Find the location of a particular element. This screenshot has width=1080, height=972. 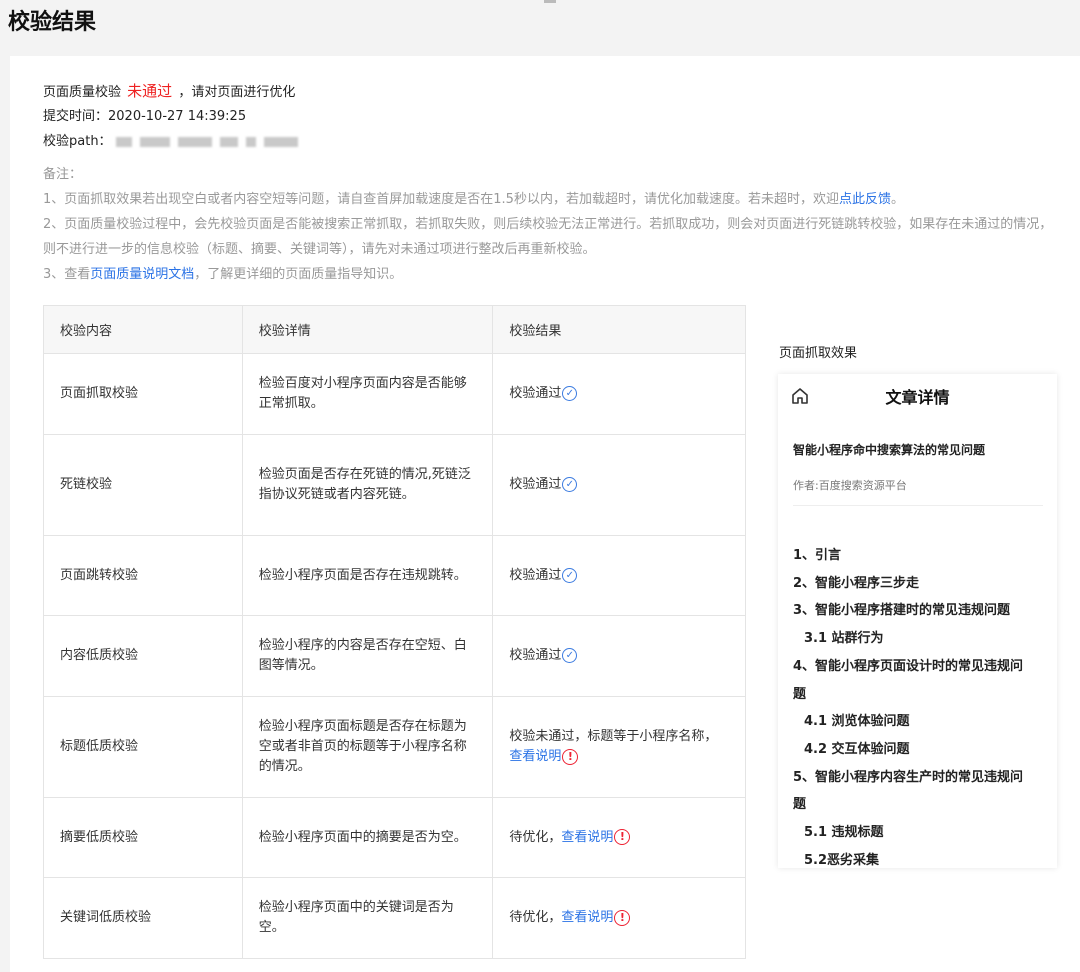

status-line: 页面质量校验 未通过 ，请对页面进行优化 is located at coordinates (169, 90).